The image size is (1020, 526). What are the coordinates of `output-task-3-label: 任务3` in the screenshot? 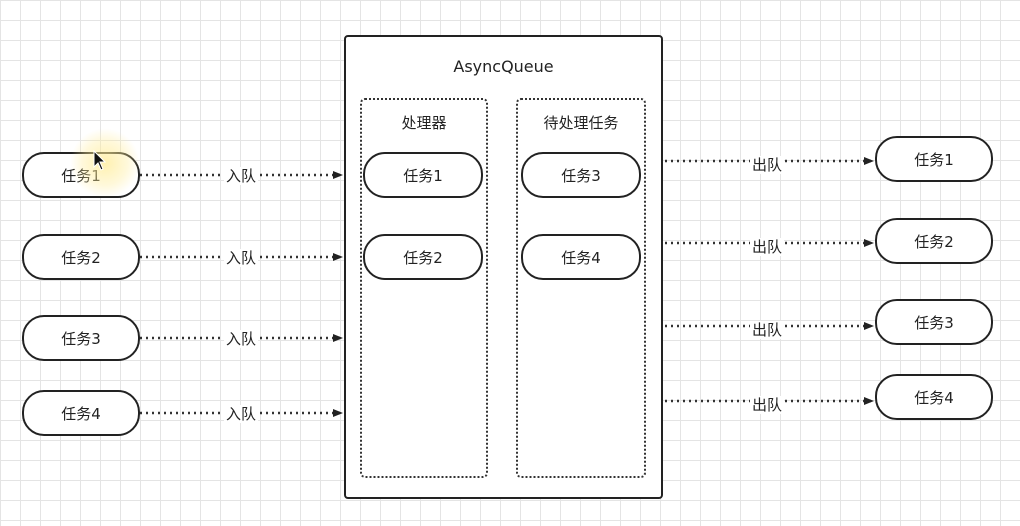 It's located at (934, 322).